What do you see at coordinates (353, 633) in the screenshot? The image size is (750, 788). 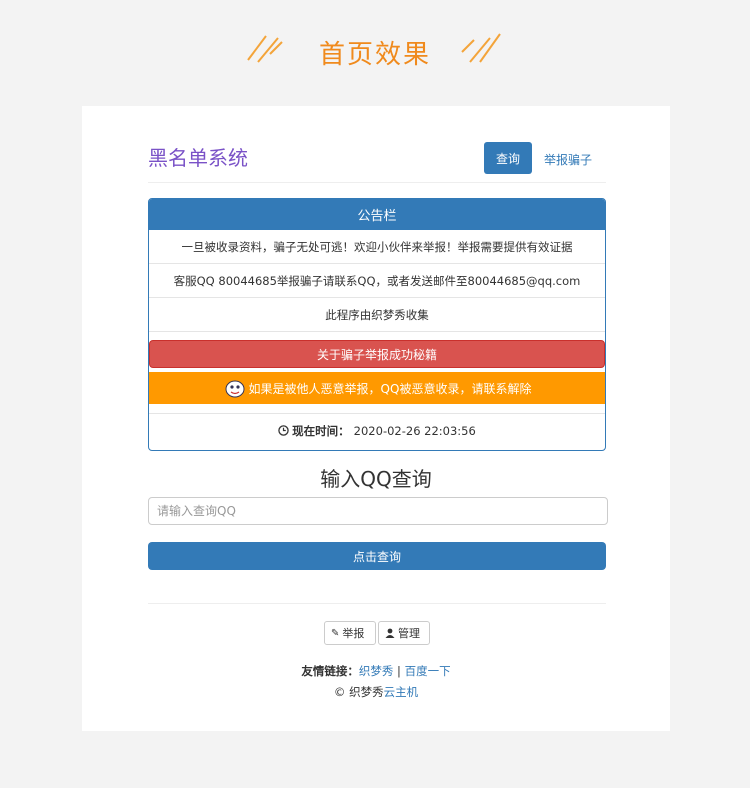 I see `report-button-label: 举报` at bounding box center [353, 633].